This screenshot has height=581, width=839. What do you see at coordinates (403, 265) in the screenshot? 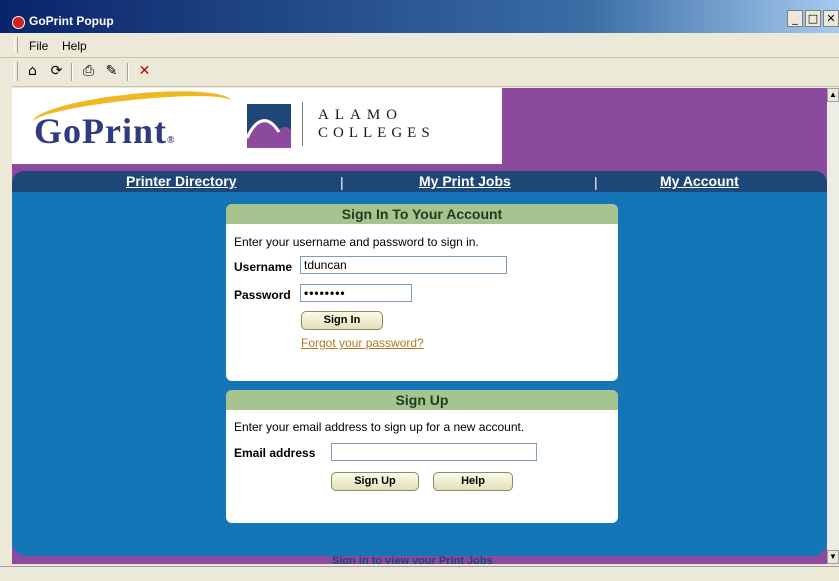
I see `username-input` at bounding box center [403, 265].